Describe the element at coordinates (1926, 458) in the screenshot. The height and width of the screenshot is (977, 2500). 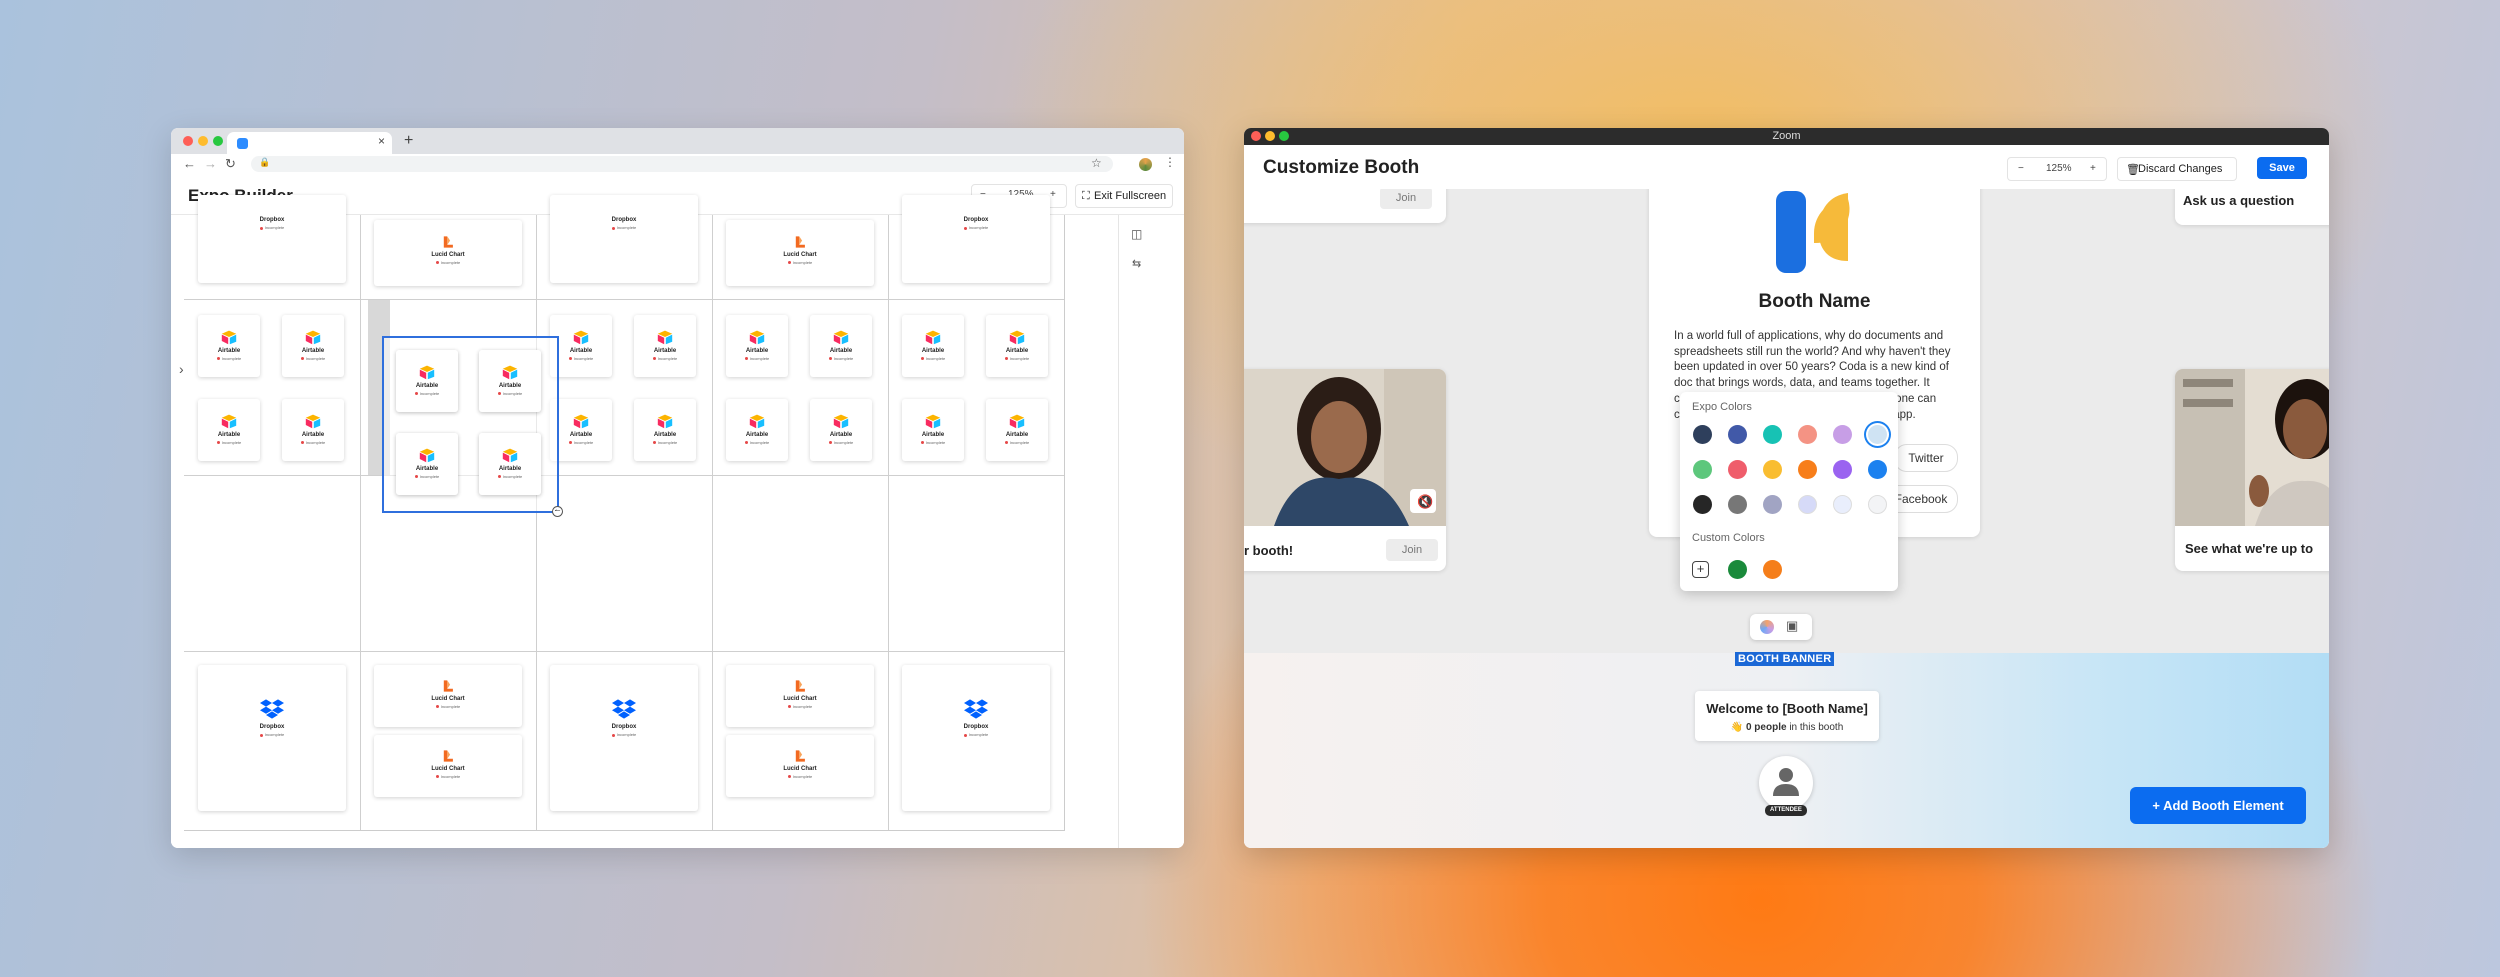
I see `twitter-link: Twitter` at that location.